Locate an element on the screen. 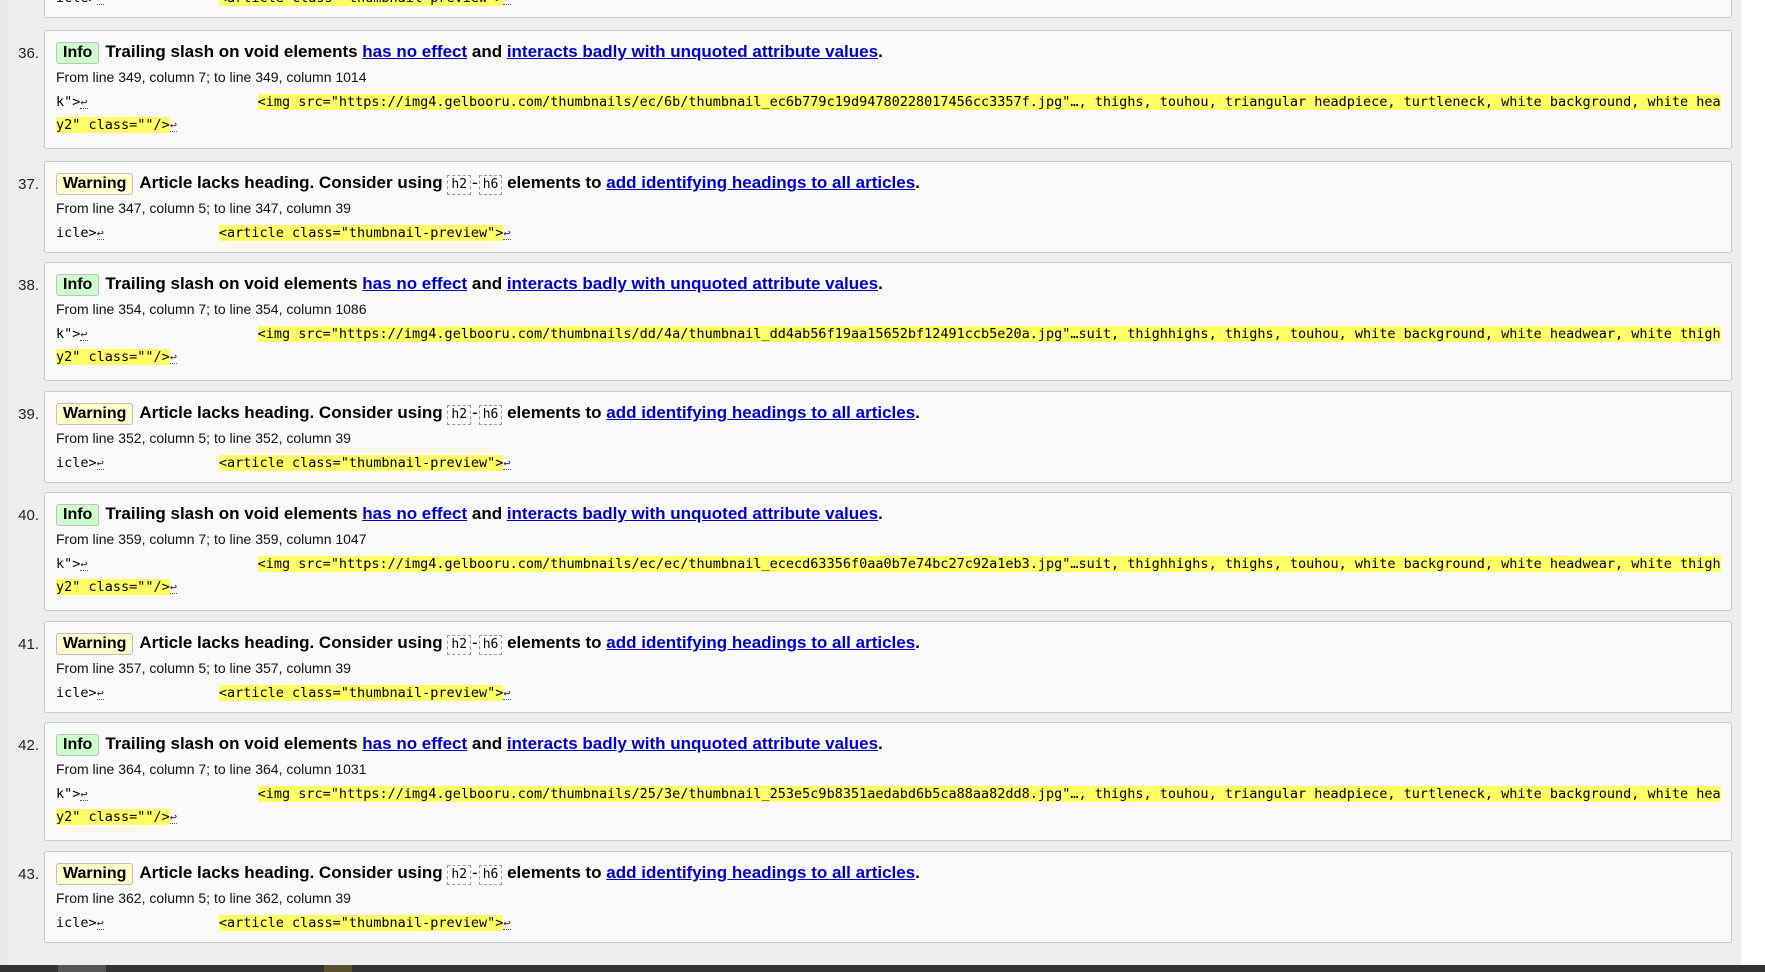  scrollbar-track is located at coordinates (1753, 486).